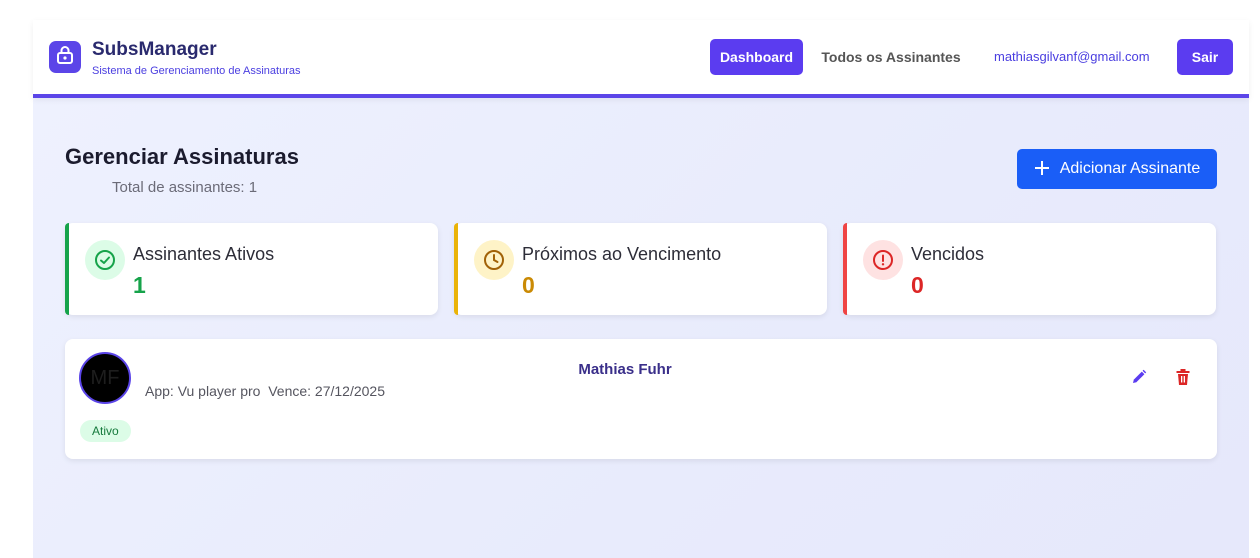 This screenshot has width=1260, height=558. Describe the element at coordinates (1042, 169) in the screenshot. I see `plus-icon` at that location.